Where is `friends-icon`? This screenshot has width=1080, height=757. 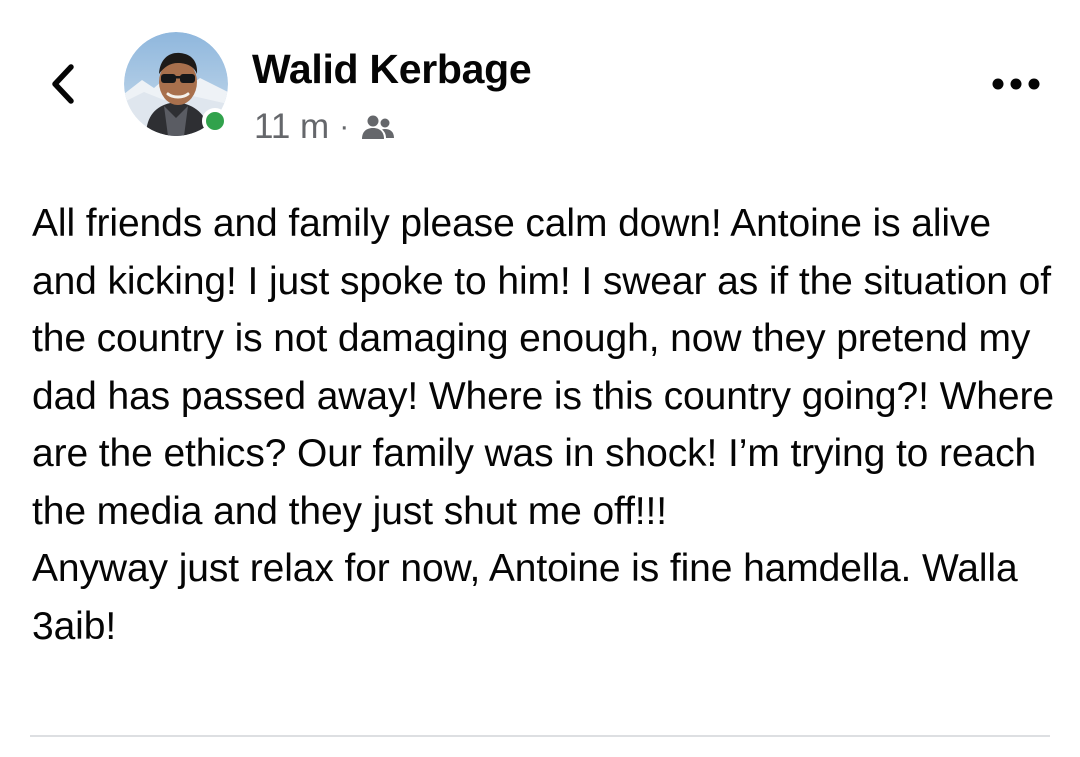
friends-icon is located at coordinates (378, 127).